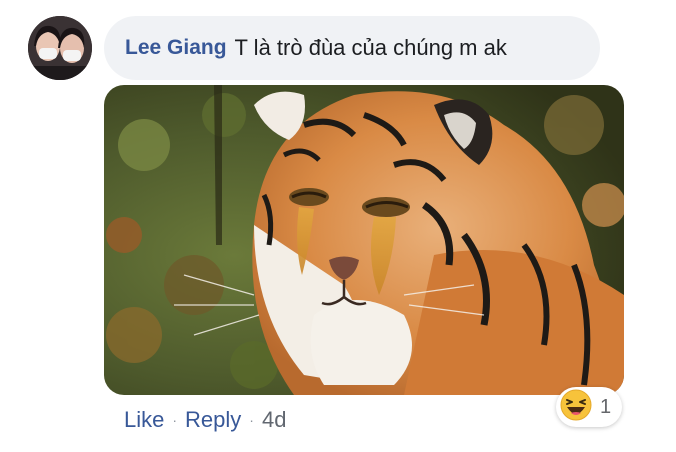 The image size is (676, 452). What do you see at coordinates (213, 420) in the screenshot?
I see `reply-link: Reply` at bounding box center [213, 420].